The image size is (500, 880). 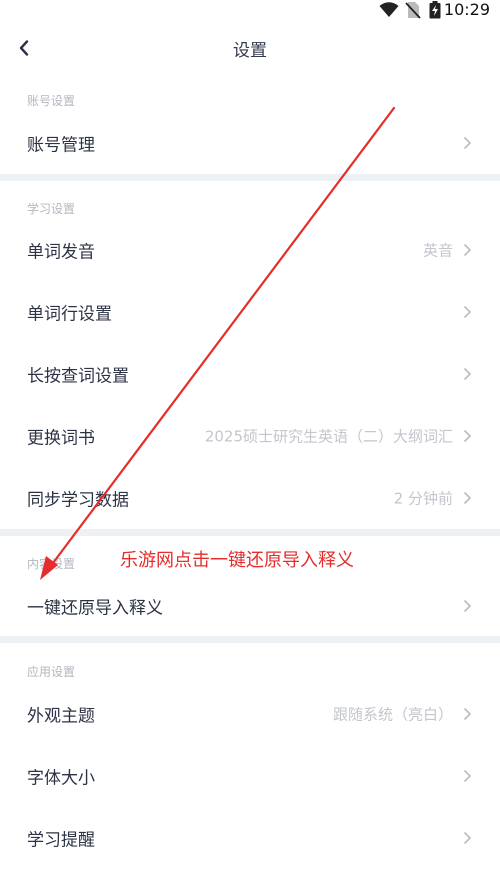 What do you see at coordinates (78, 376) in the screenshot?
I see `row-label: 长按查词设置` at bounding box center [78, 376].